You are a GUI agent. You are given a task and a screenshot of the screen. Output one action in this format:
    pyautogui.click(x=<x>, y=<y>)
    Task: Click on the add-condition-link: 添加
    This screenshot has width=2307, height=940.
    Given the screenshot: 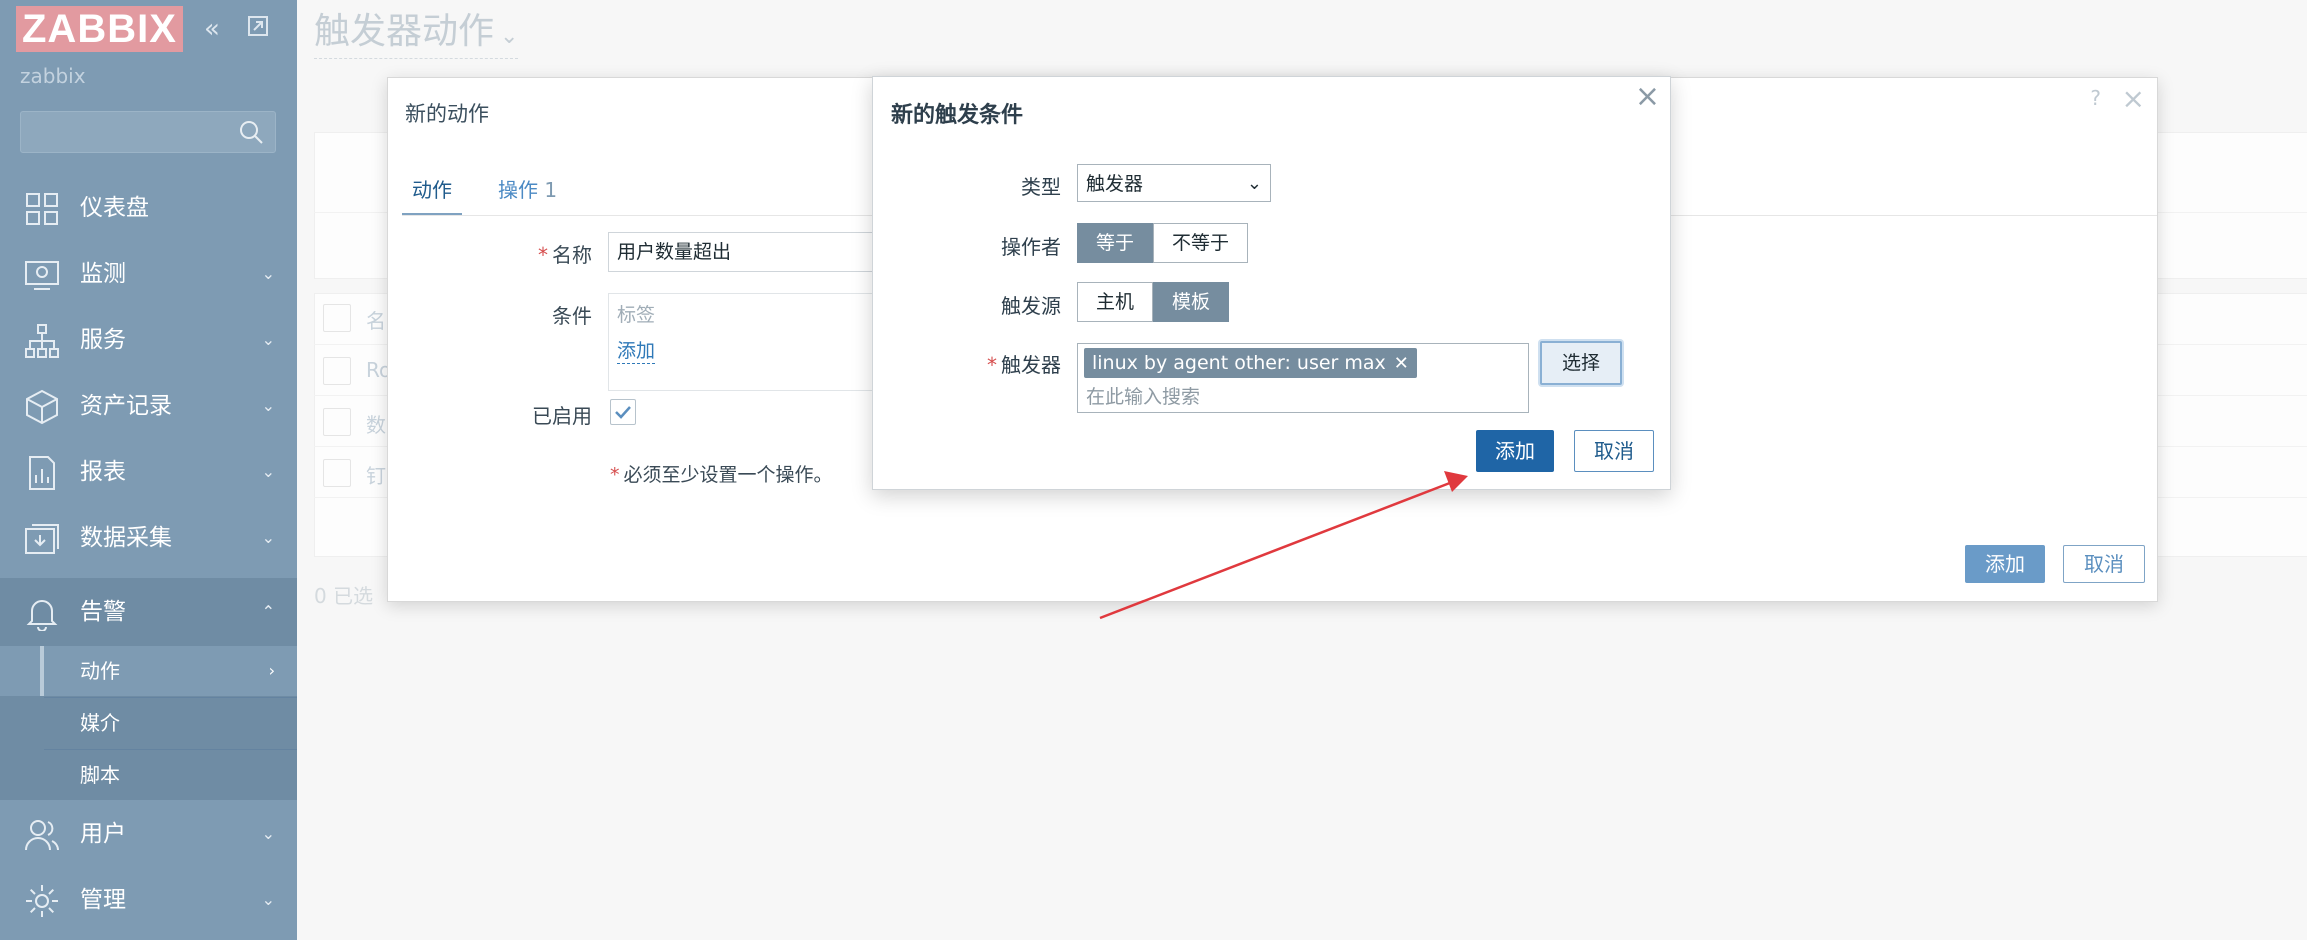 What is the action you would take?
    pyautogui.click(x=636, y=350)
    